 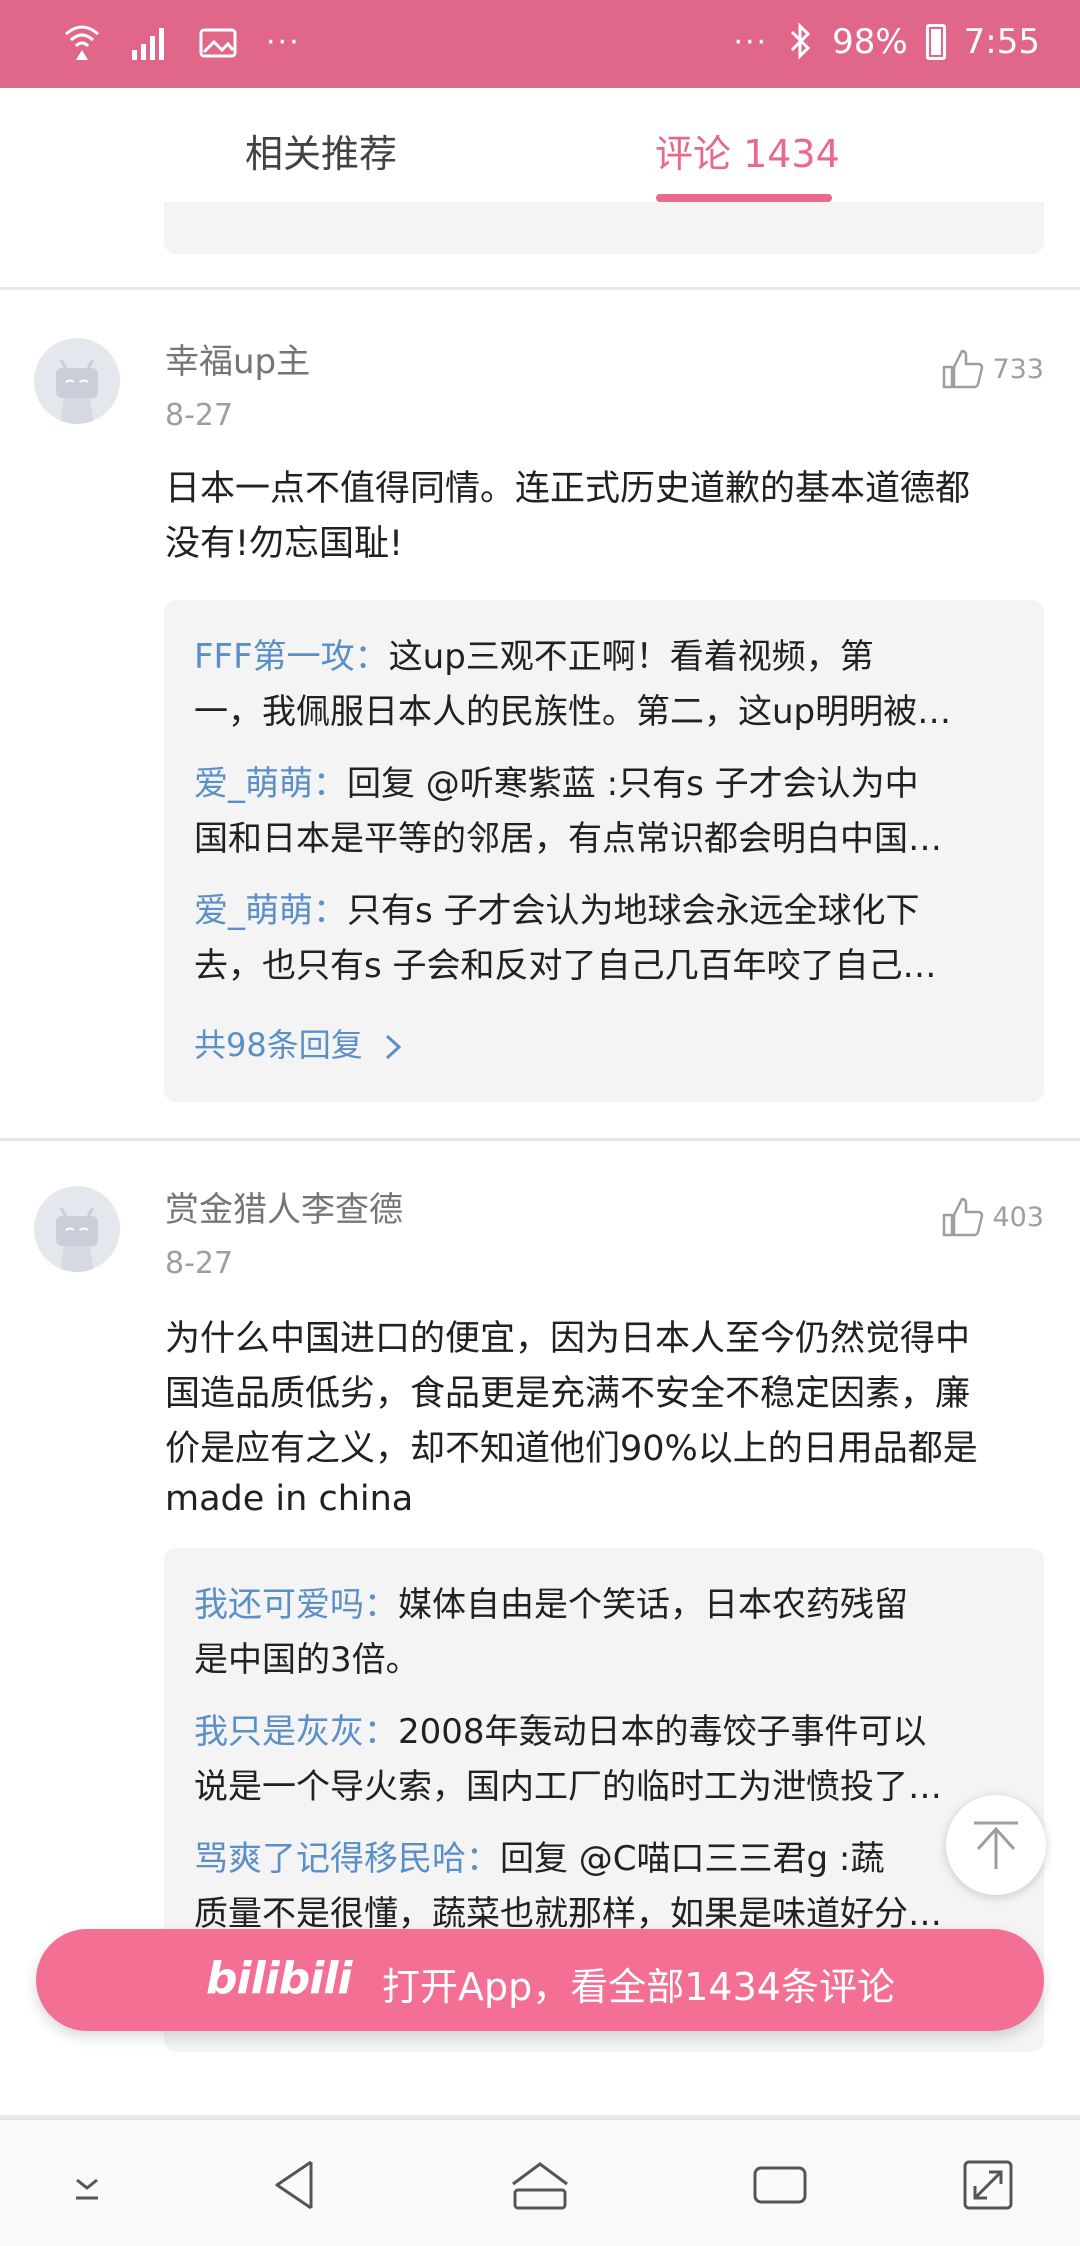 What do you see at coordinates (692, 1859) in the screenshot?
I see `reply-text: 回复 @C喵口三三君g :蔬` at bounding box center [692, 1859].